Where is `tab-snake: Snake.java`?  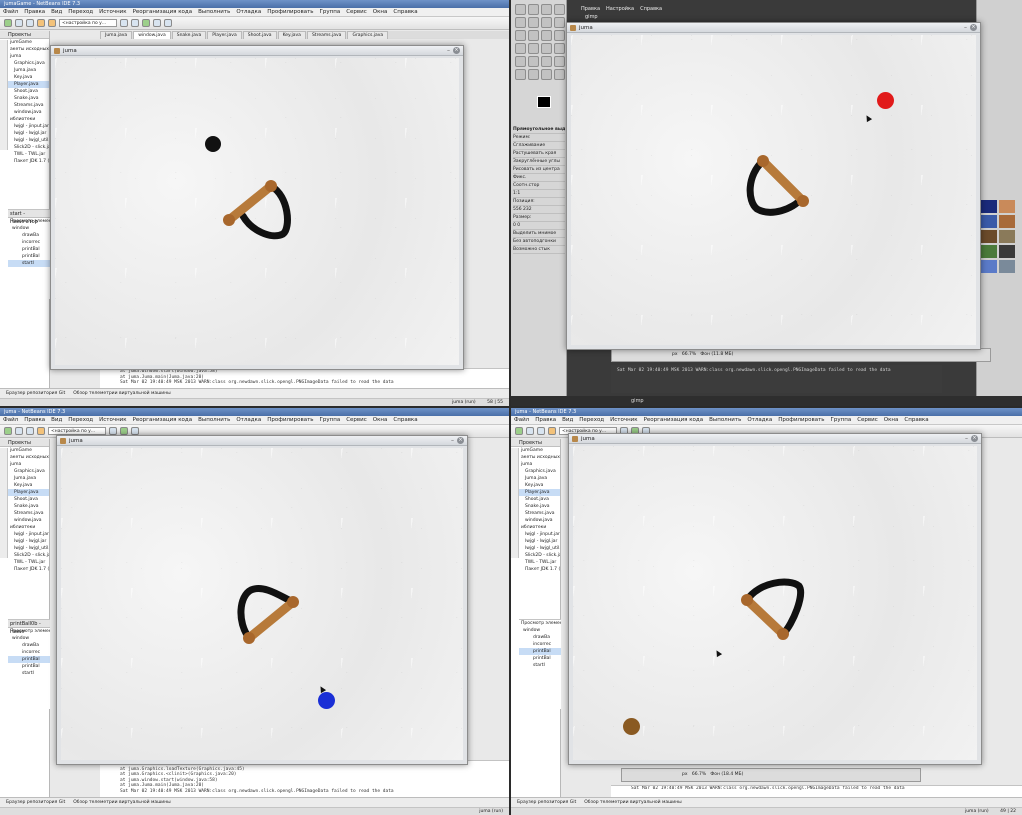
tab-snake: Snake.java is located at coordinates (189, 35).